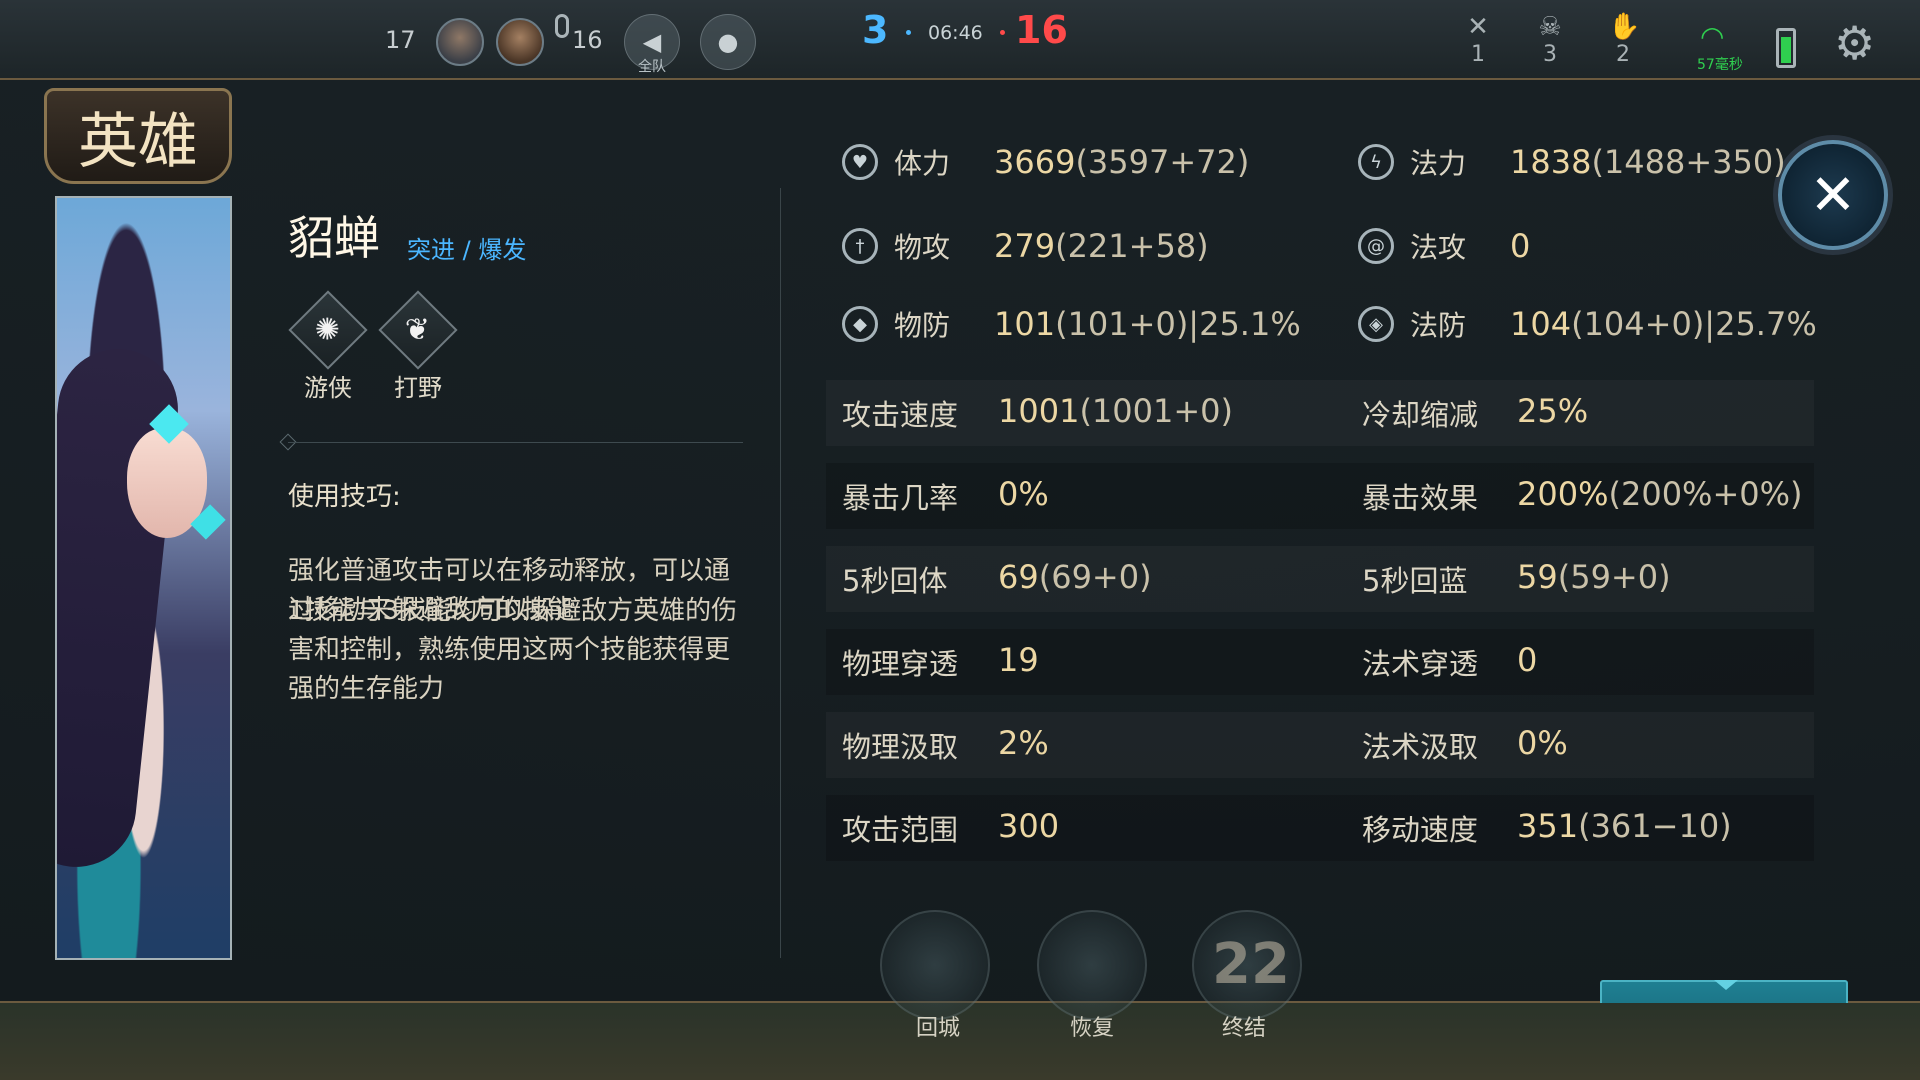 The width and height of the screenshot is (1920, 1080). Describe the element at coordinates (1572, 162) in the screenshot. I see `stat-mana: ϟ 法力 1838(1488+350)` at that location.